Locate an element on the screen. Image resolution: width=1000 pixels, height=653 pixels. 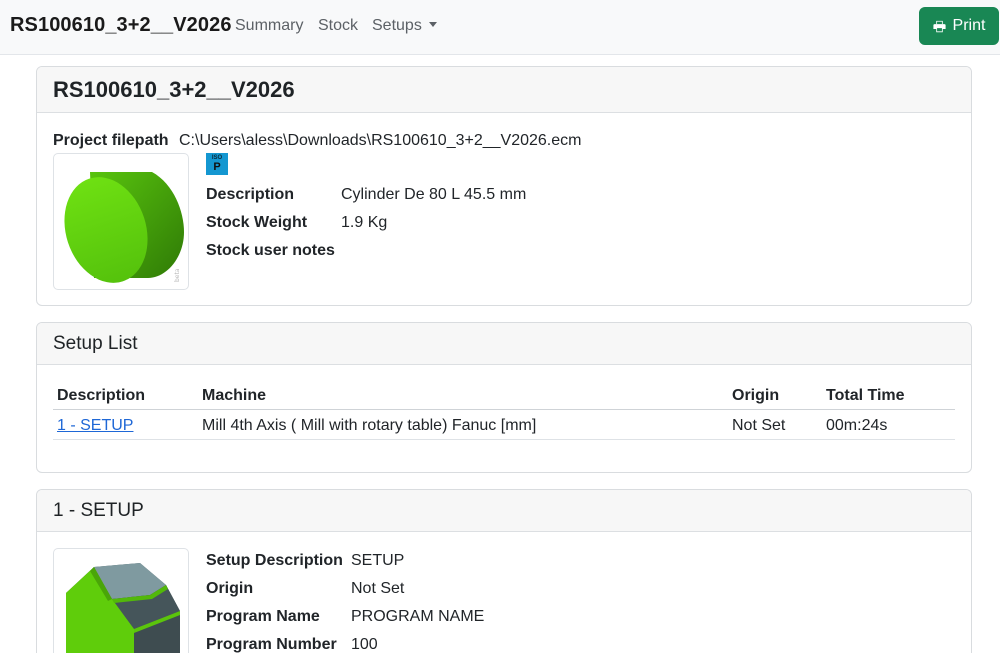
setup-detail-title: 1 - SETUP is located at coordinates (98, 510).